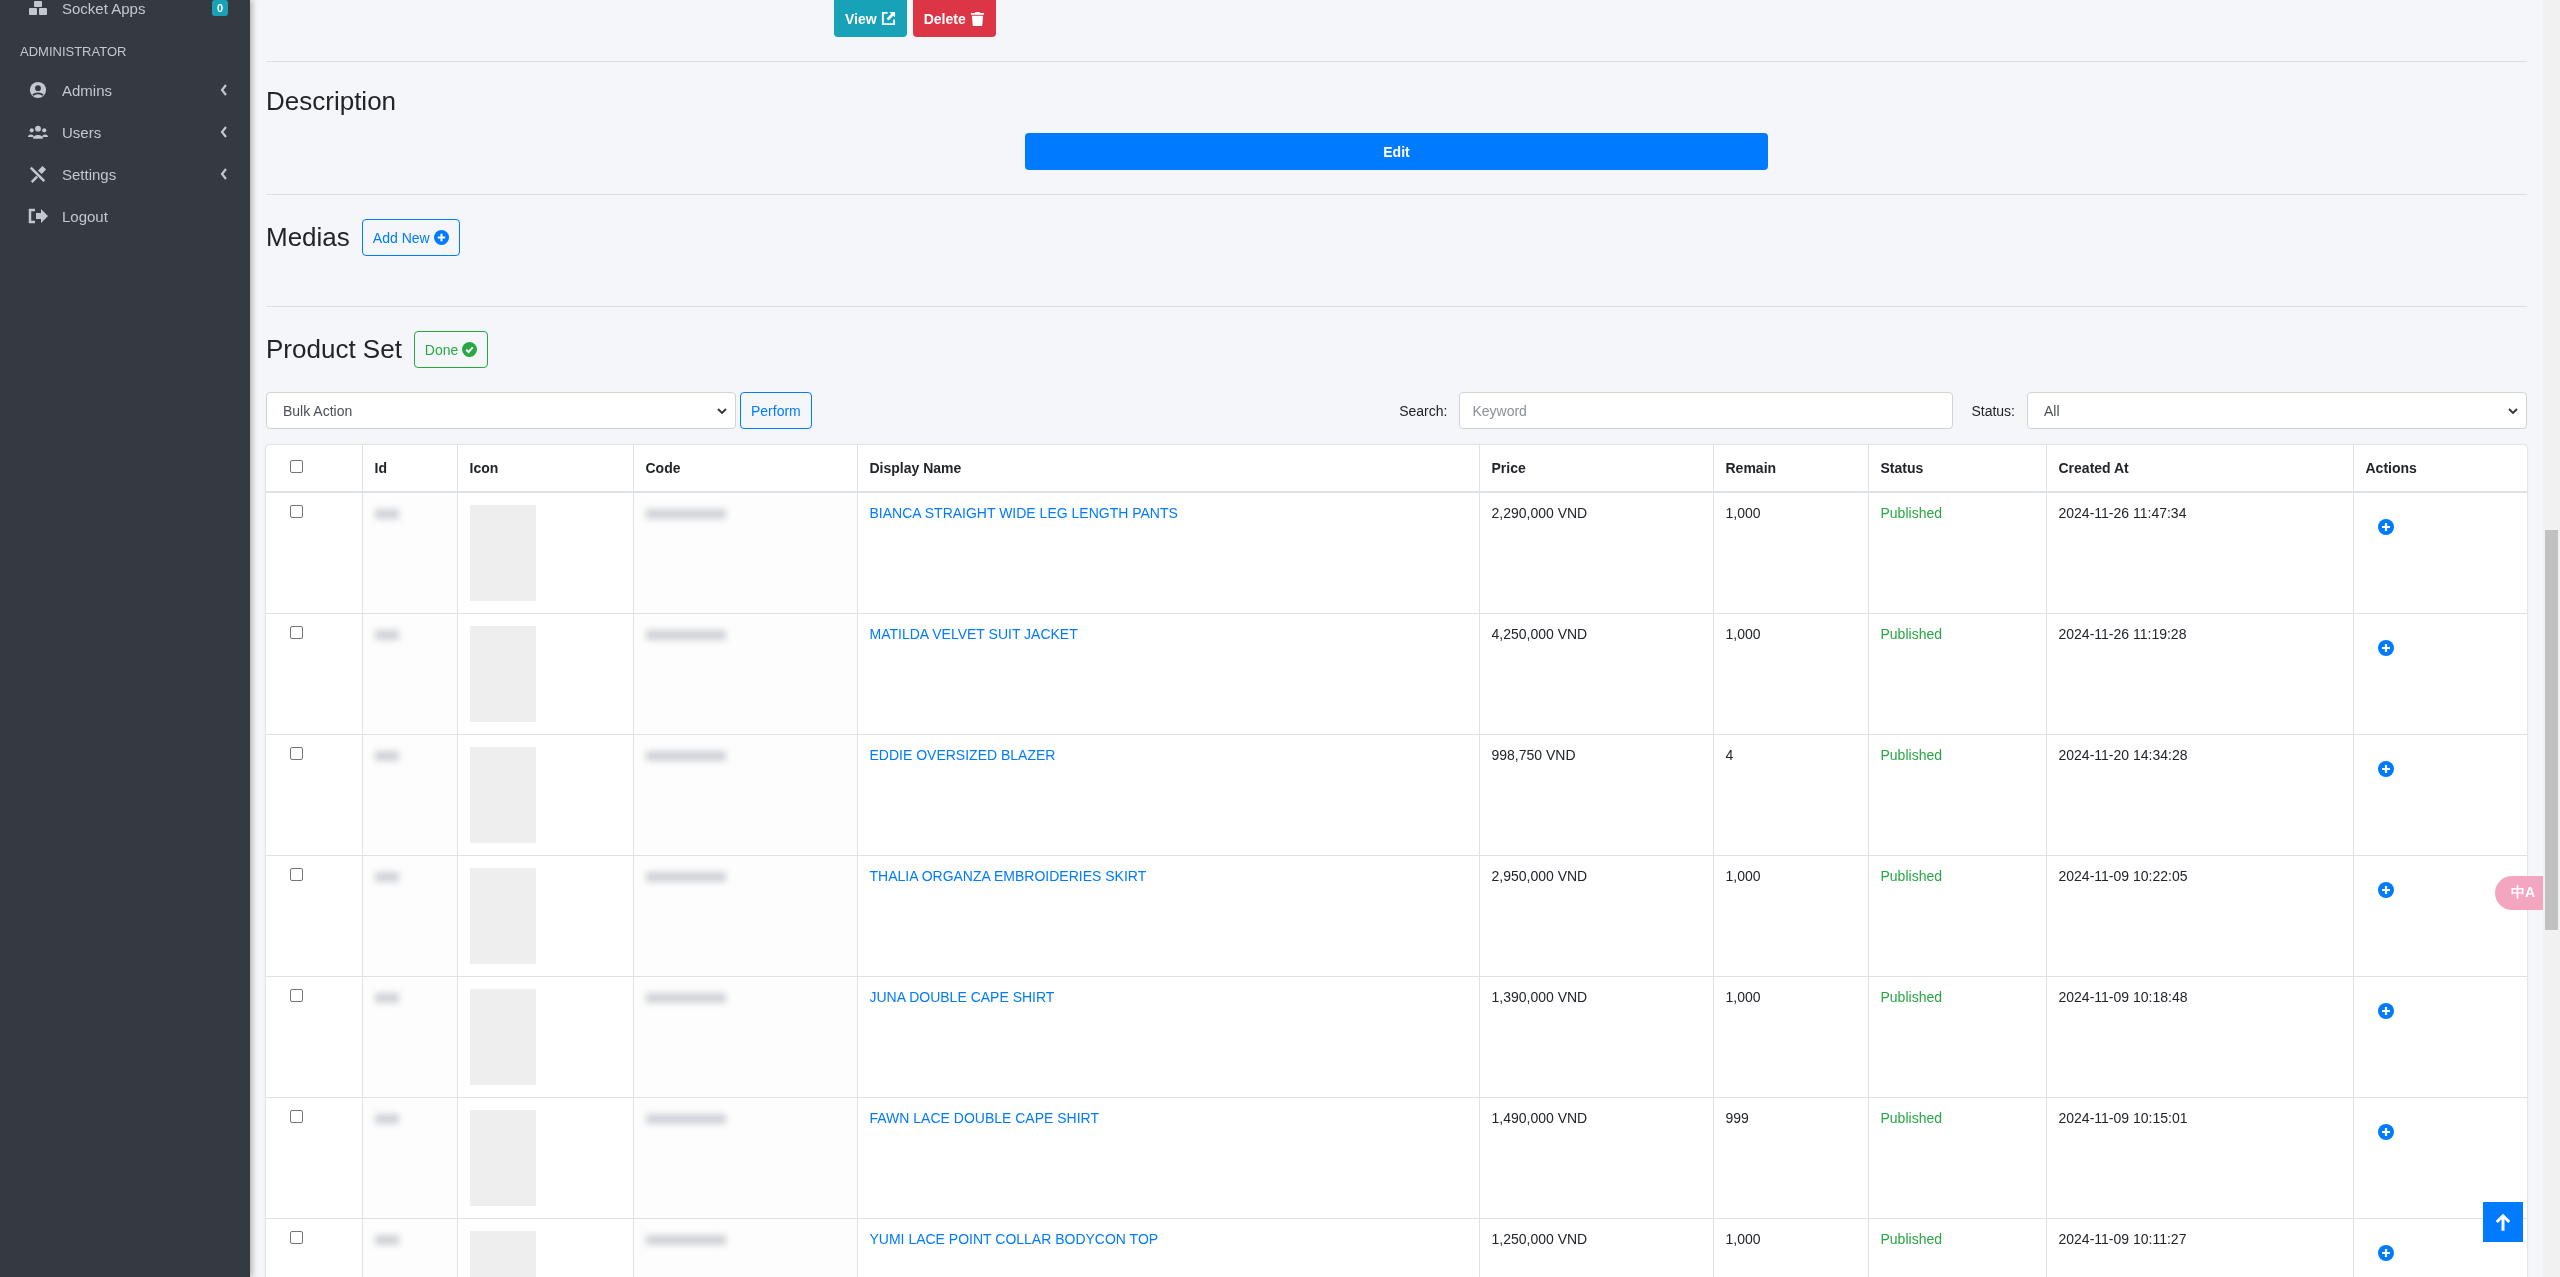 The height and width of the screenshot is (1277, 2560). I want to click on count-badge: 0, so click(219, 8).